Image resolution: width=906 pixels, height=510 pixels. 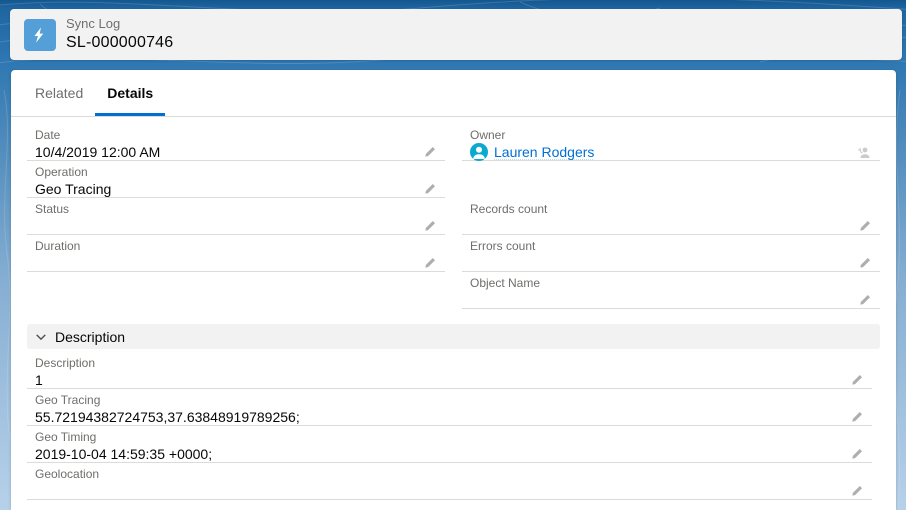 I want to click on field-label: Geo Tracing, so click(x=68, y=400).